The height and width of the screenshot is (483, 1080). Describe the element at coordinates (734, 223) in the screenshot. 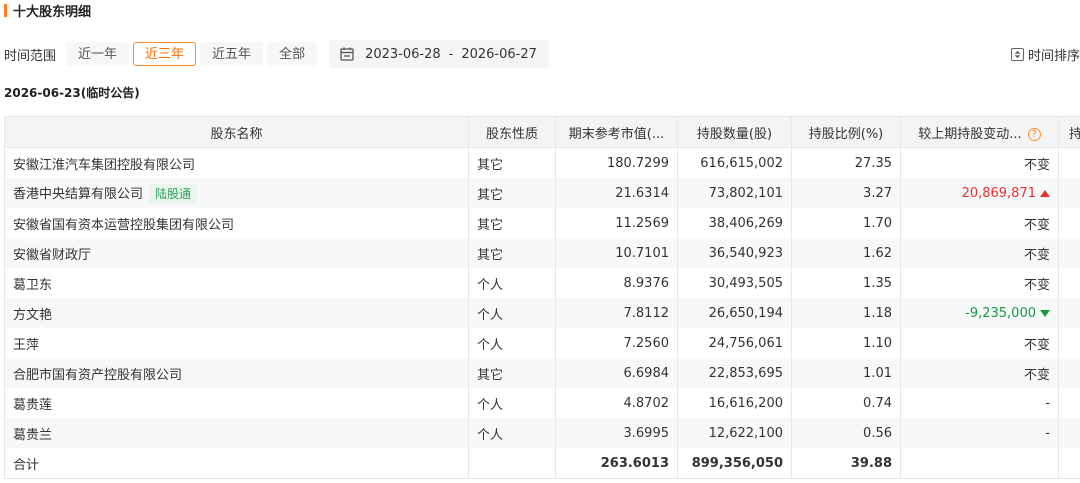

I see `cell-qty: 38,406,269` at that location.